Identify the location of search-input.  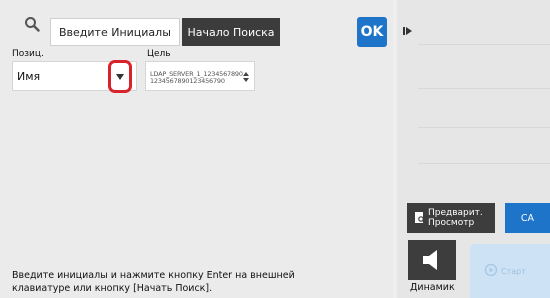
(115, 32).